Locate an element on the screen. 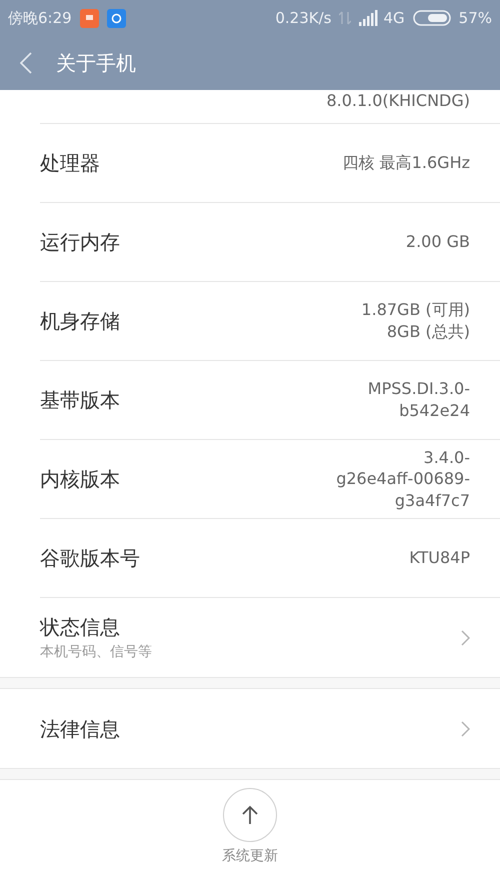 This screenshot has width=500, height=889. arrow-up-icon is located at coordinates (250, 815).